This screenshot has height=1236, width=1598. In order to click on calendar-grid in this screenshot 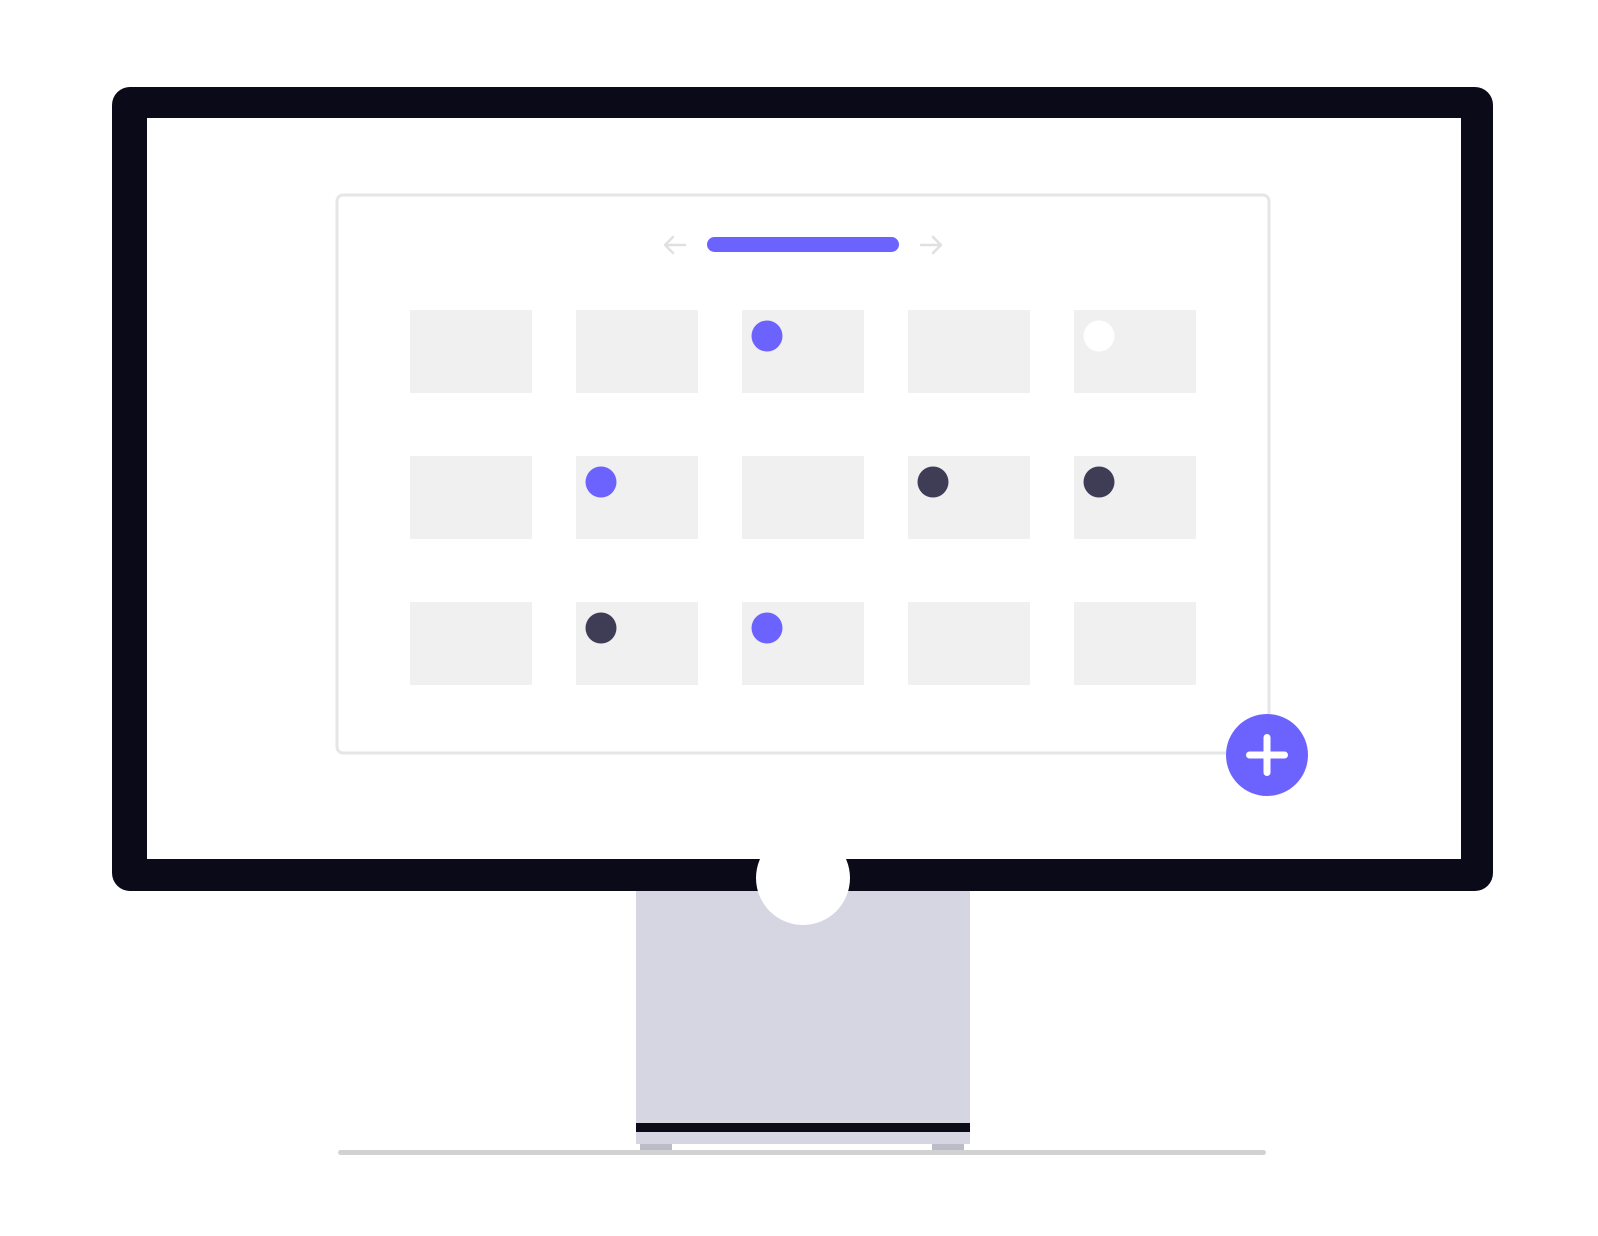, I will do `click(803, 497)`.